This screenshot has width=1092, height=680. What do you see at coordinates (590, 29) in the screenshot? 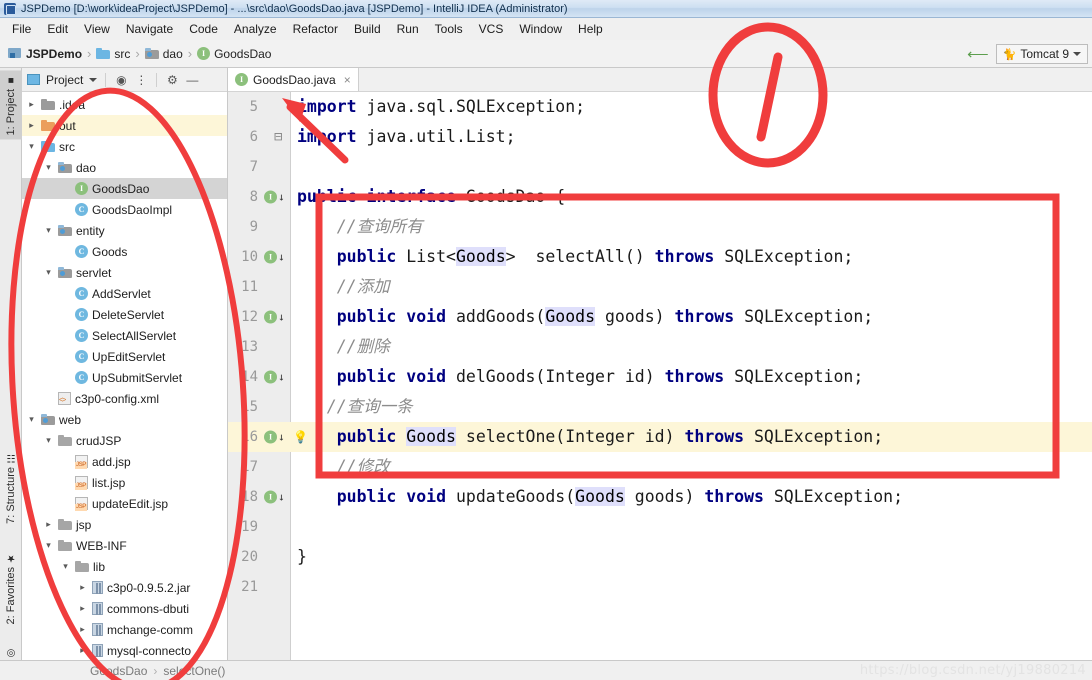
I see `menu-item-help: Help` at bounding box center [590, 29].